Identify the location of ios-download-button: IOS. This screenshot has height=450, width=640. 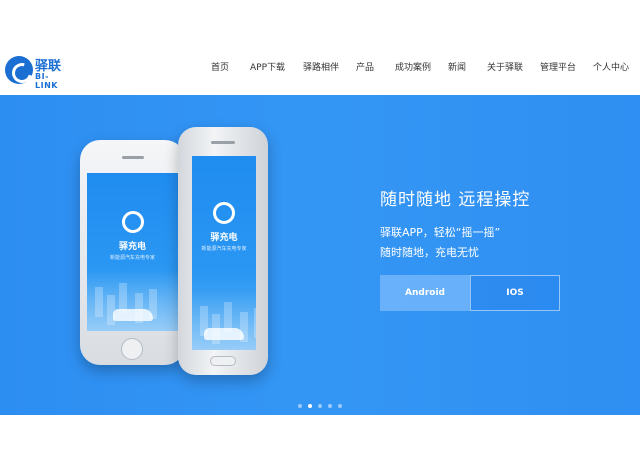
(515, 293).